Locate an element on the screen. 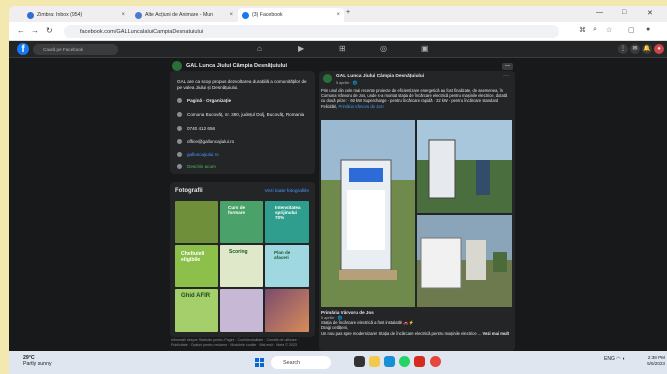 The height and width of the screenshot is (374, 667). website-link: galluncajiului.ro is located at coordinates (203, 154).